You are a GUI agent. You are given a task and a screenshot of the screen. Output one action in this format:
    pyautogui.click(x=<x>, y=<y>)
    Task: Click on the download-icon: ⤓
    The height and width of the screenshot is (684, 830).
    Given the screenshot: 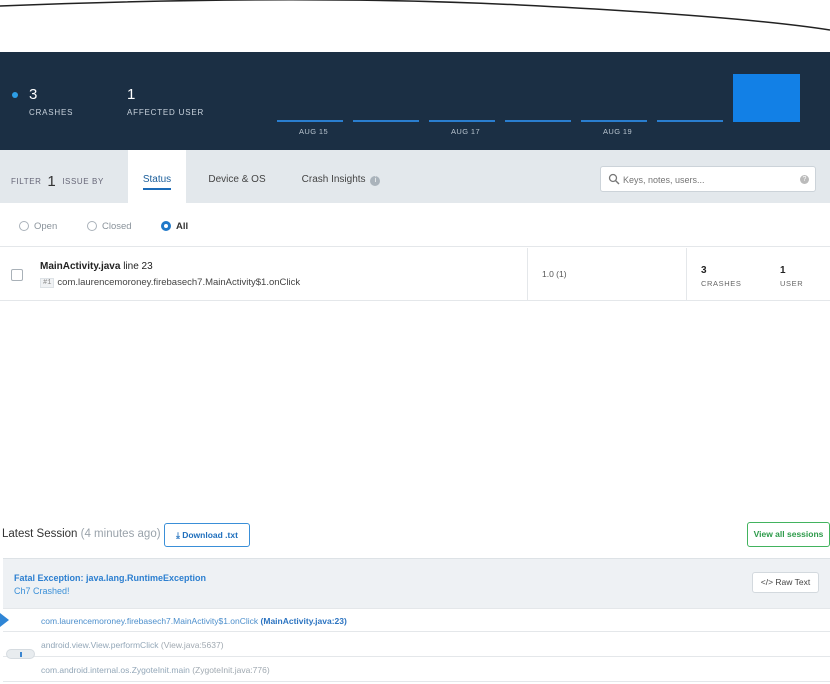 What is the action you would take?
    pyautogui.click(x=178, y=535)
    